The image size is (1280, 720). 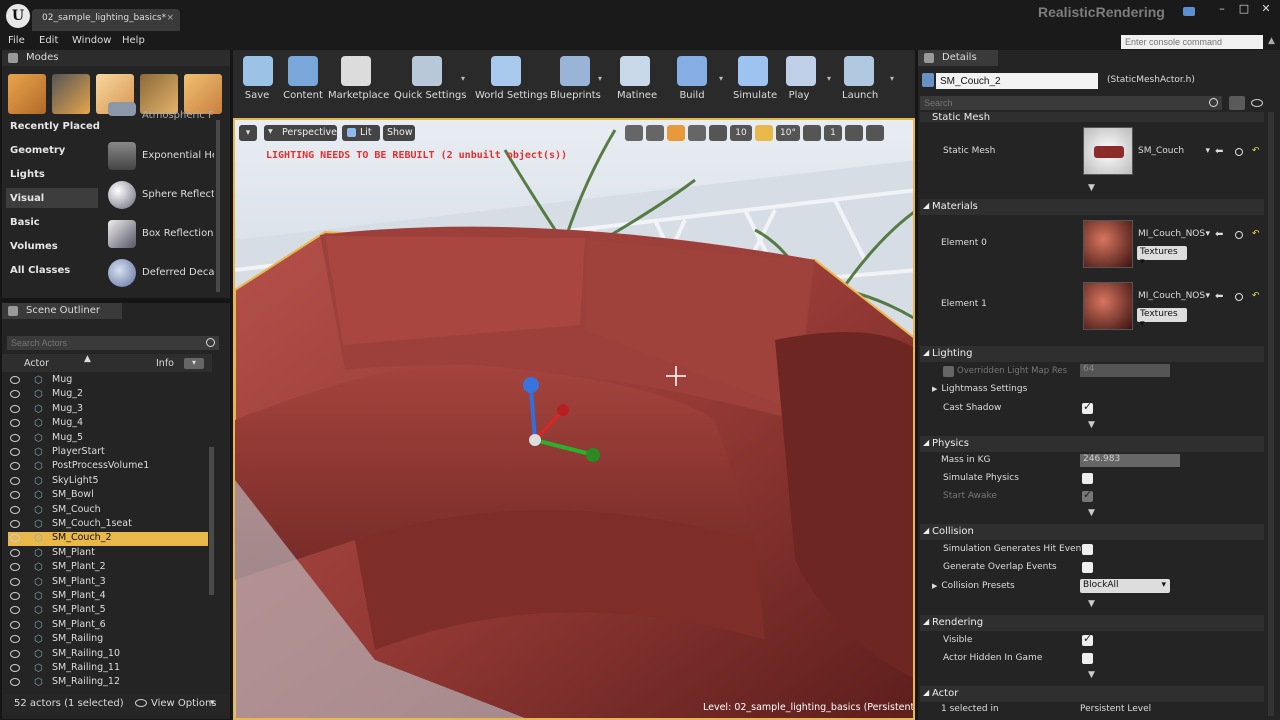 I want to click on static-mesh-value: SM_Couch ▾, so click(x=1174, y=151).